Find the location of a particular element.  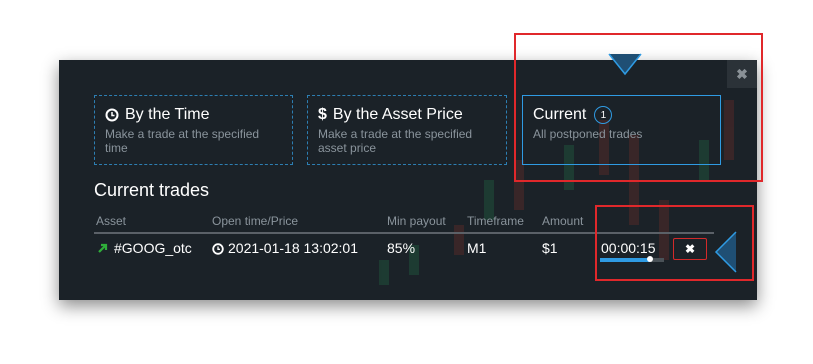

dollar-icon: $ is located at coordinates (322, 114).